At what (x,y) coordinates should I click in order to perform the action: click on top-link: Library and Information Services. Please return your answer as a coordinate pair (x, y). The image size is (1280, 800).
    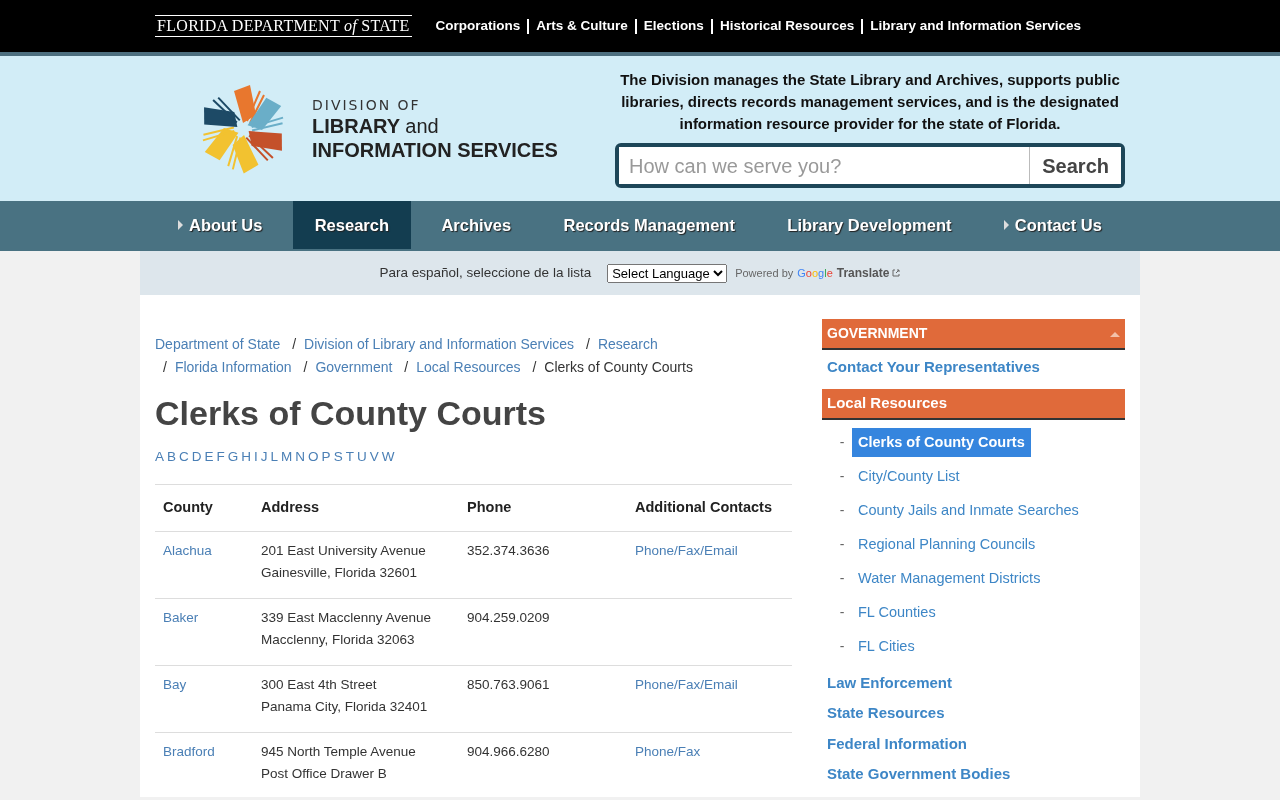
    Looking at the image, I should click on (975, 26).